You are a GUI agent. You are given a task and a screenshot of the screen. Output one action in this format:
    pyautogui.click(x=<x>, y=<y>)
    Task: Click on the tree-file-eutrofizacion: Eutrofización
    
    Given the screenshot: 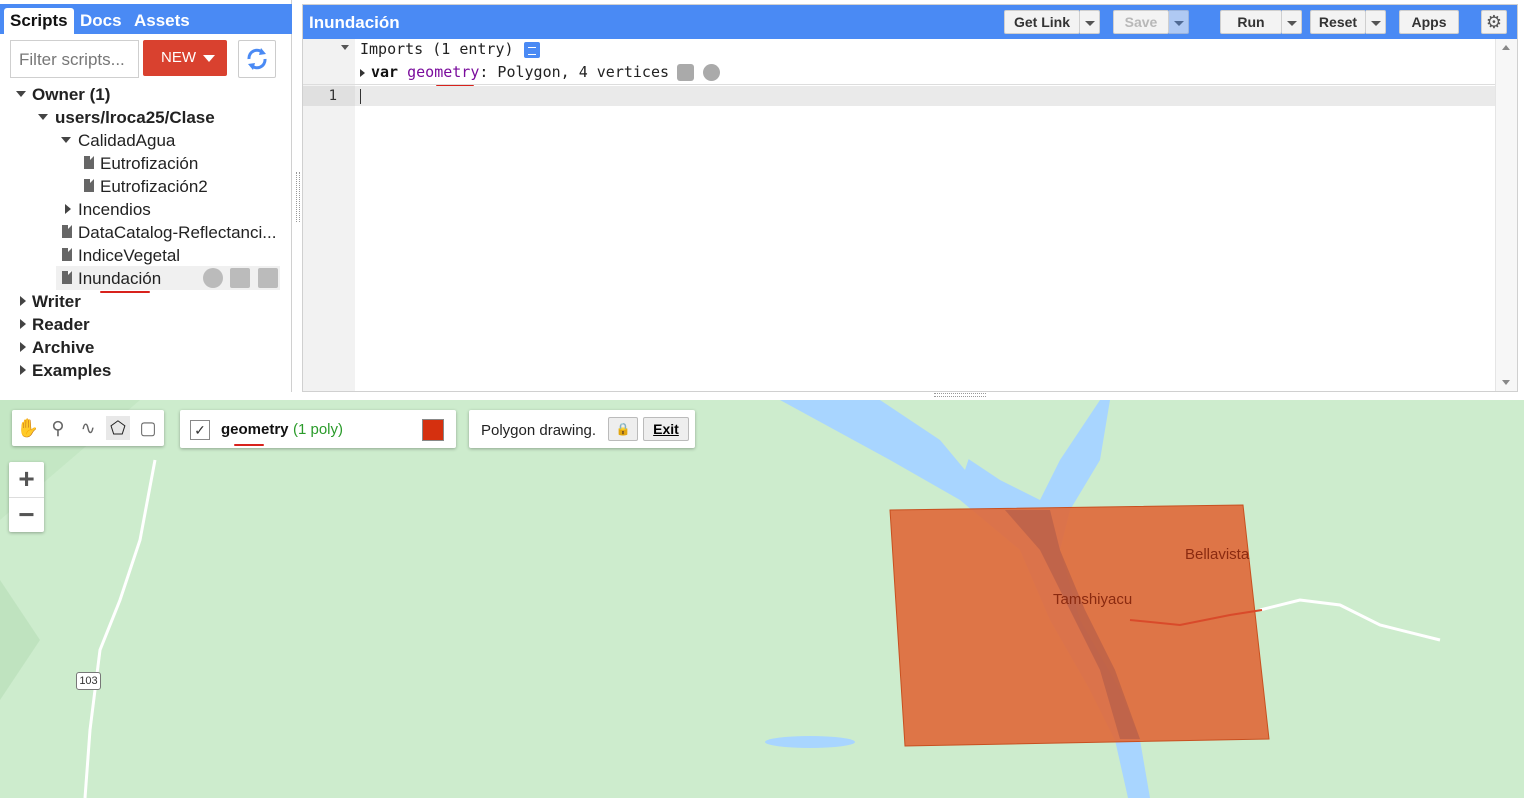 What is the action you would take?
    pyautogui.click(x=149, y=165)
    